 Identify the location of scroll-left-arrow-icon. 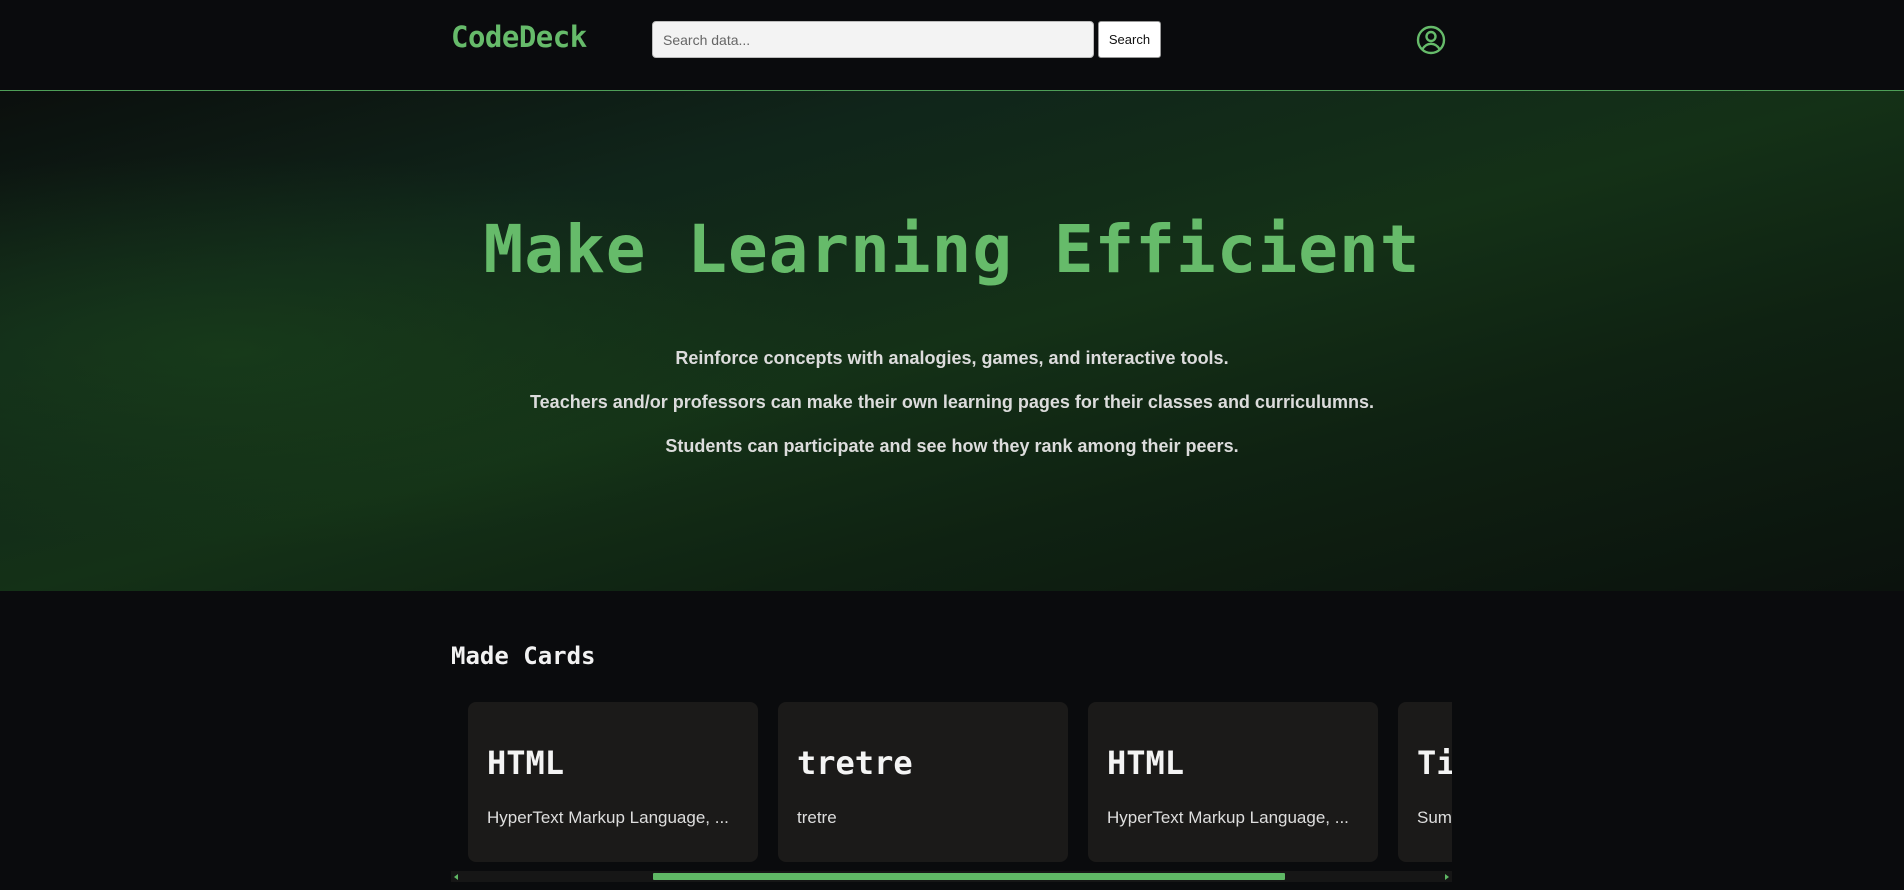
(456, 877).